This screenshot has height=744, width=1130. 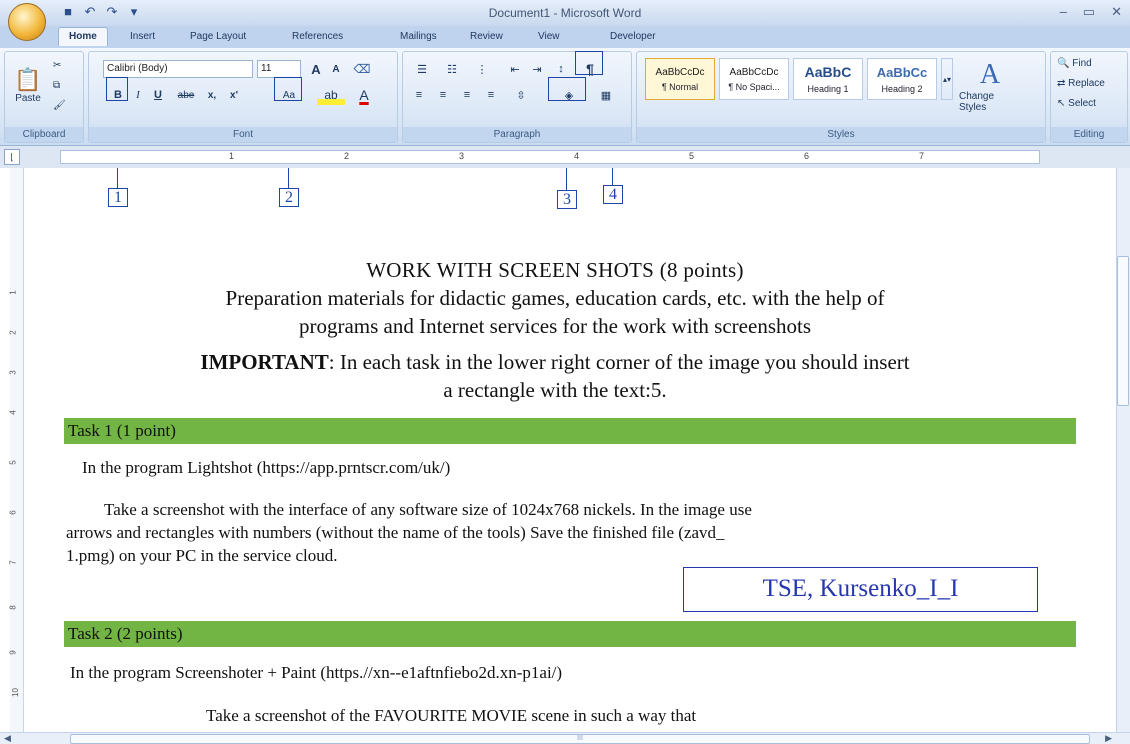 I want to click on ruler-number: 6, so click(x=807, y=156).